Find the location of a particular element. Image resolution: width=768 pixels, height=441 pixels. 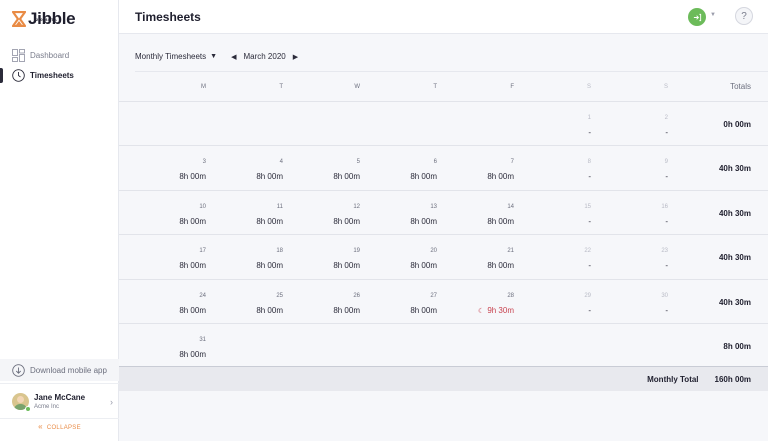

day-cell: 18 8h 00m is located at coordinates (254, 256).